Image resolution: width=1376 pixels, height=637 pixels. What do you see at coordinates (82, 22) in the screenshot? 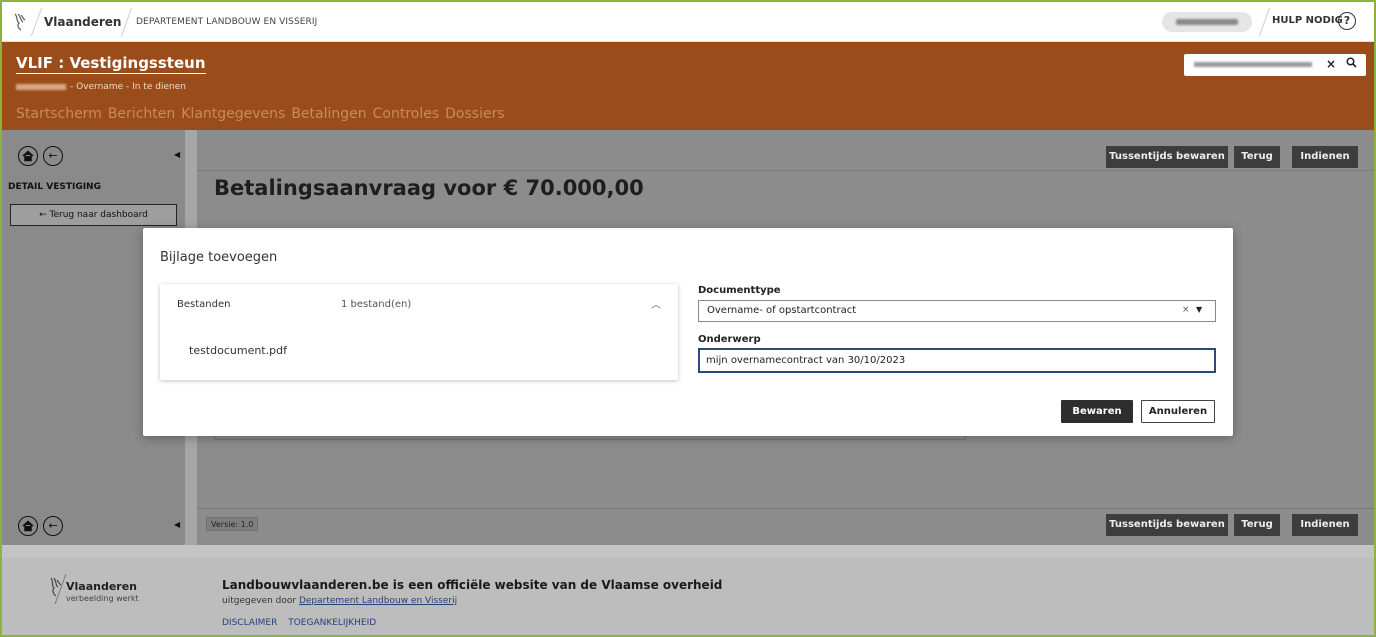
I see `brand-name: Vlaanderen` at bounding box center [82, 22].